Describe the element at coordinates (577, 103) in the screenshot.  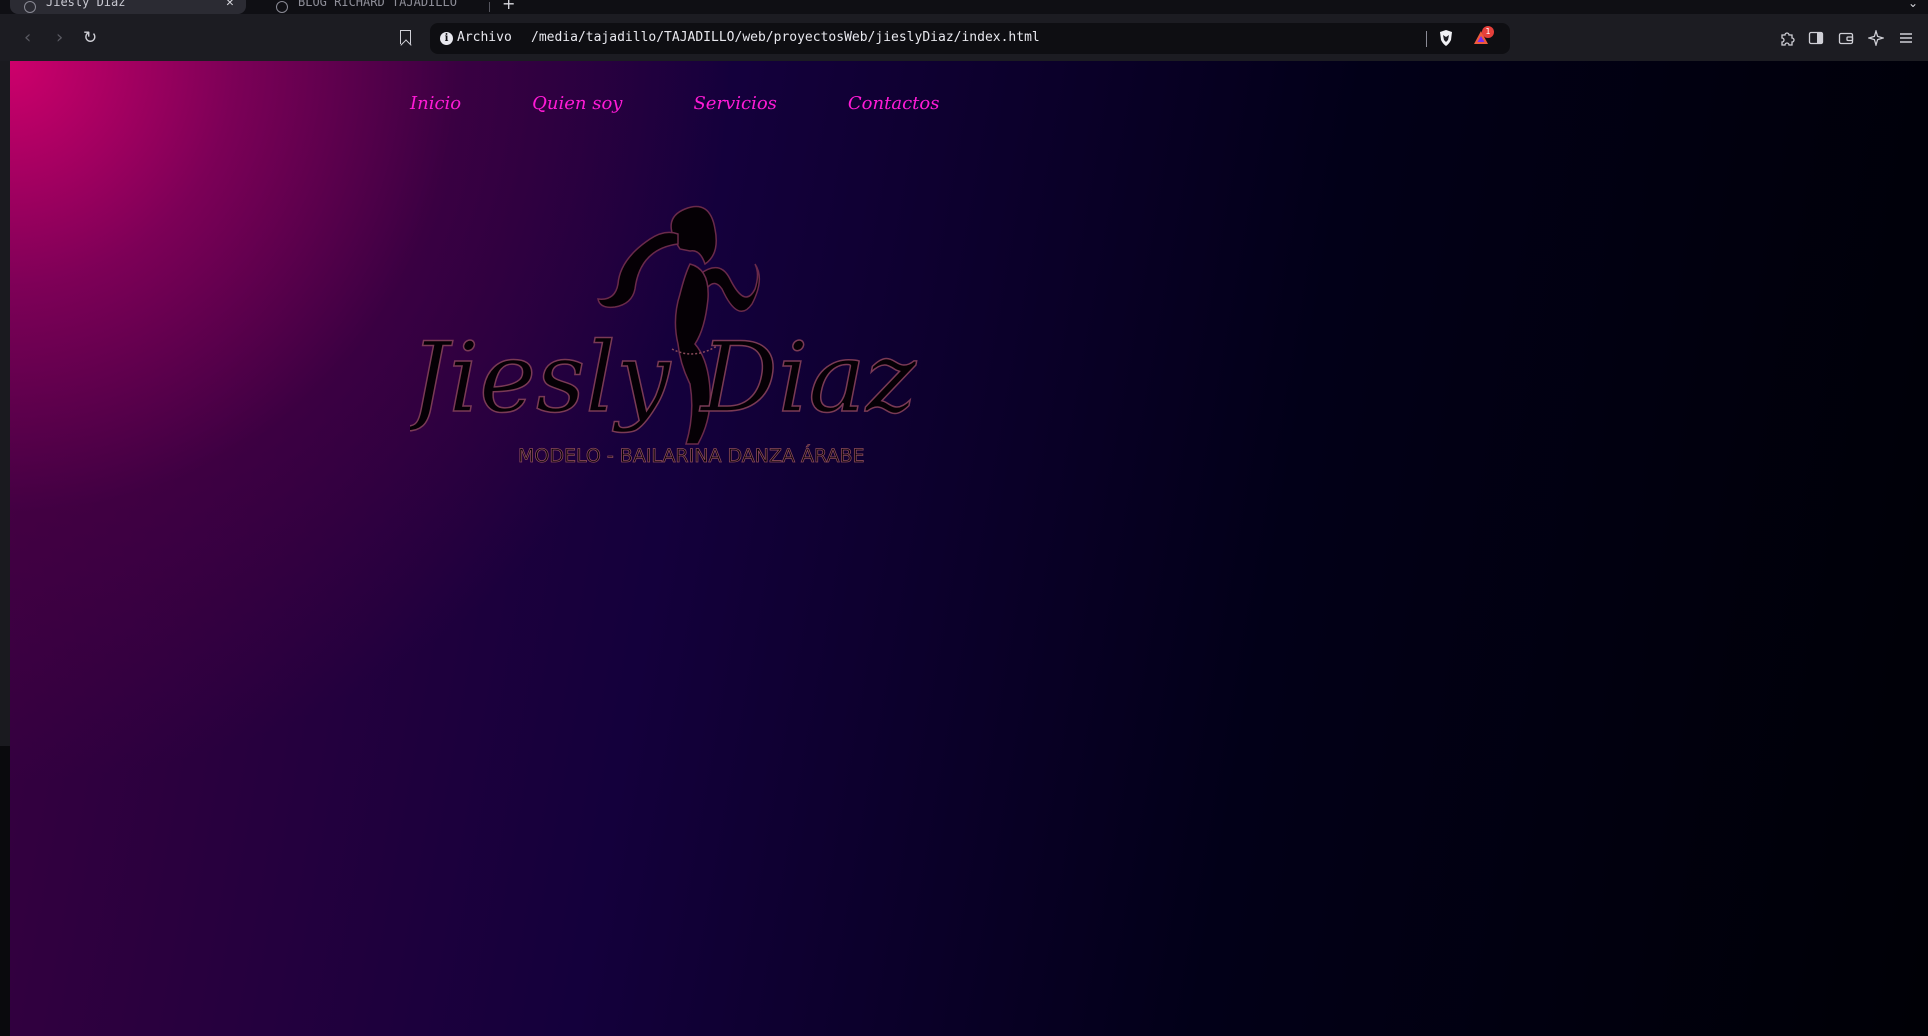
I see `nav-link-quien-soy: Quien soy` at that location.